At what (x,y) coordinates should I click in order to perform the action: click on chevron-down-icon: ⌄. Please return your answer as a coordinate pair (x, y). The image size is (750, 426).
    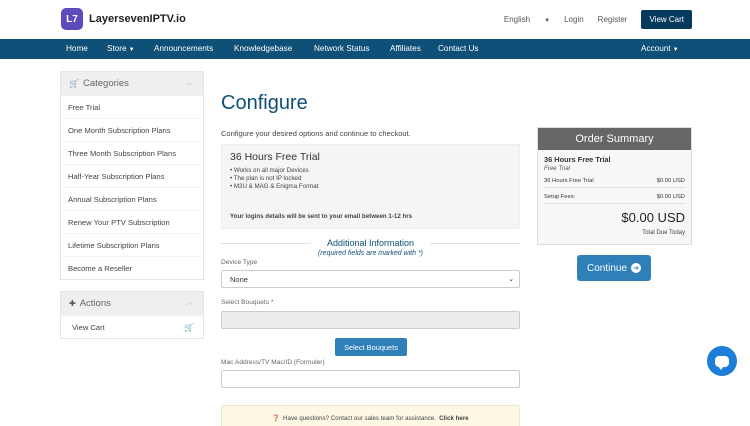
    Looking at the image, I should click on (511, 279).